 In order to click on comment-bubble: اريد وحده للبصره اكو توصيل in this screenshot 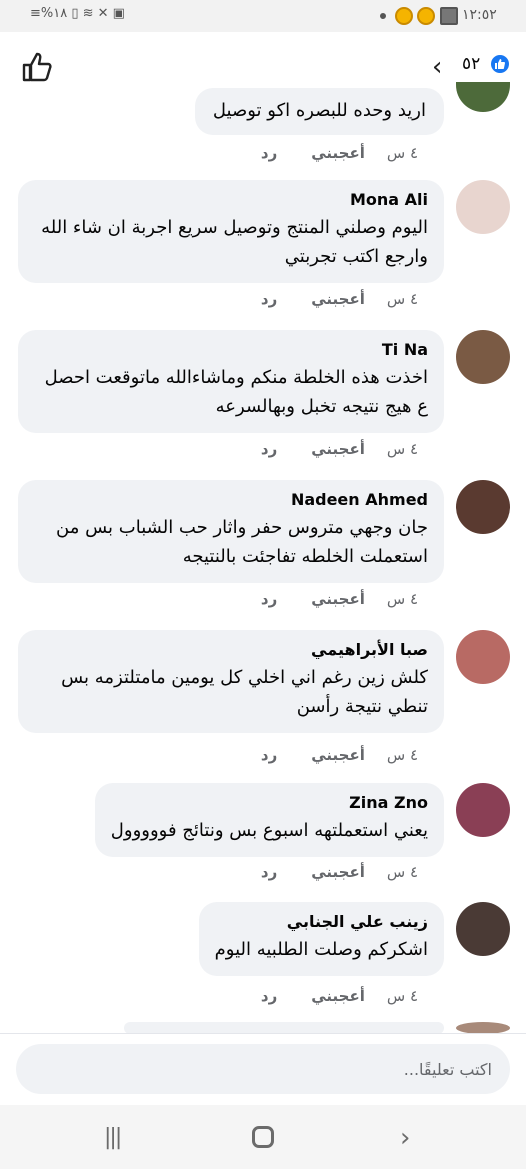, I will do `click(319, 111)`.